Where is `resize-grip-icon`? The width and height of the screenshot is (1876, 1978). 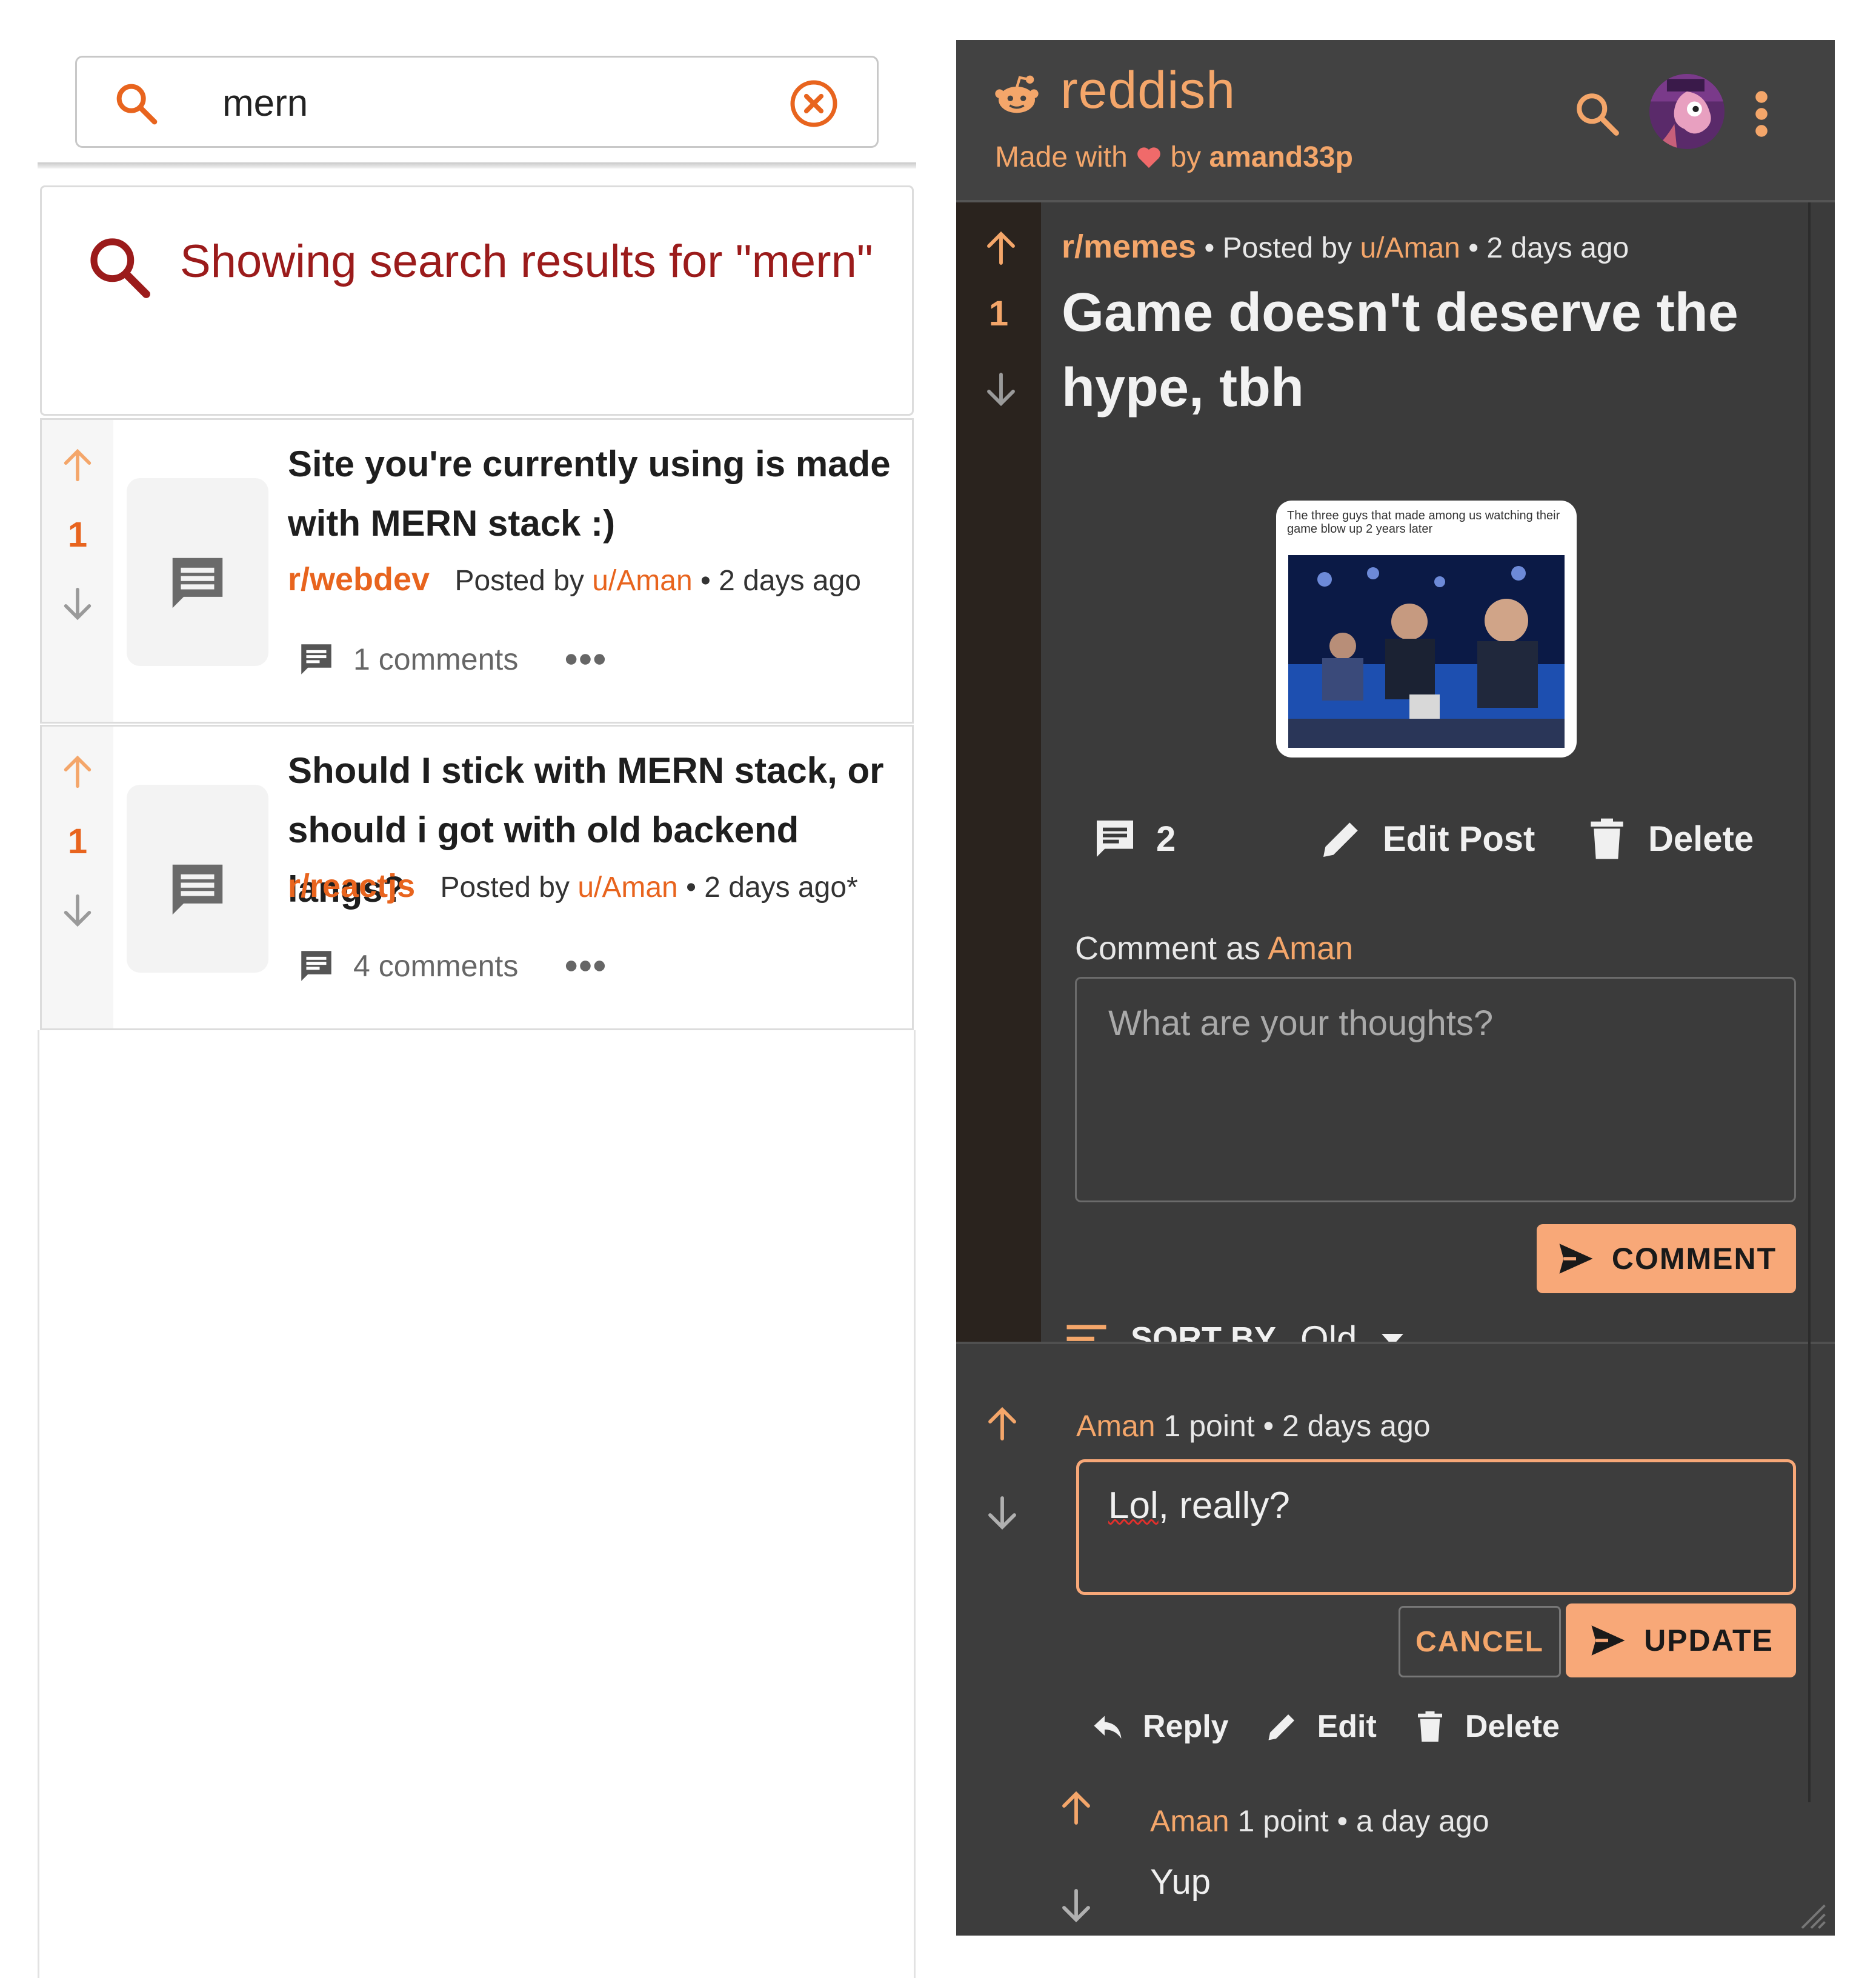
resize-grip-icon is located at coordinates (1811, 1914).